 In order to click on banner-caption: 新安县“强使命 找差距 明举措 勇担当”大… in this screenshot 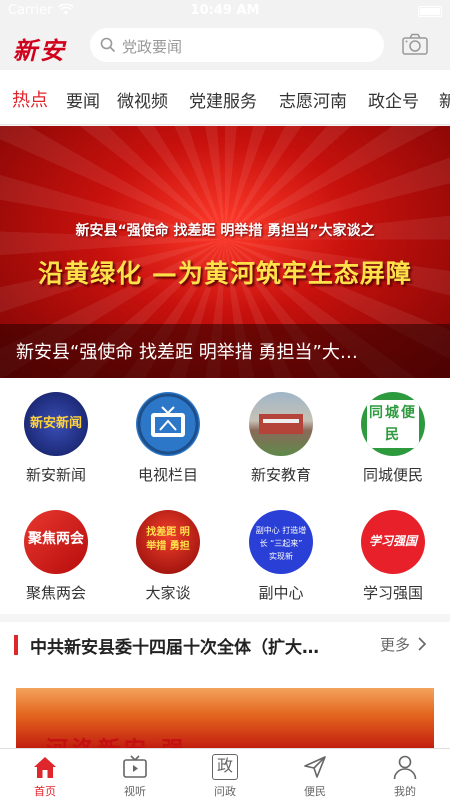, I will do `click(225, 351)`.